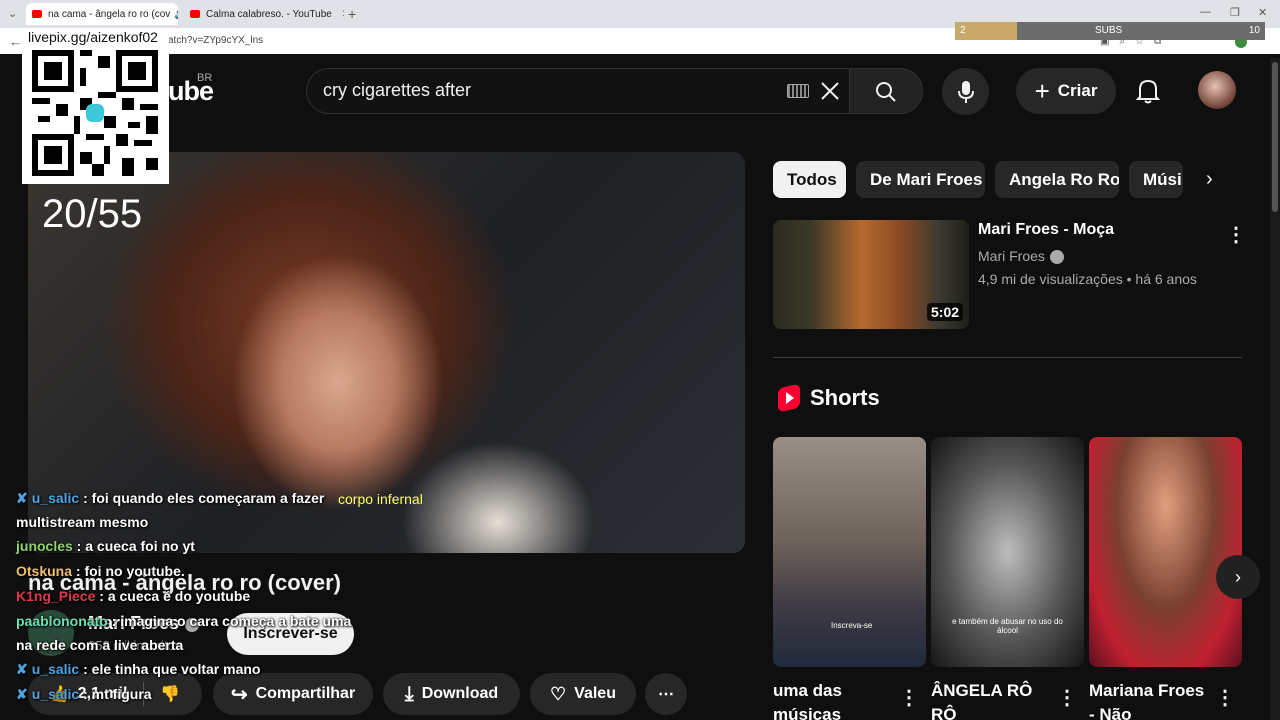 This screenshot has height=720, width=1280. What do you see at coordinates (993, 699) in the screenshot?
I see `short-title: ÂNGELA RÔ RÔ` at bounding box center [993, 699].